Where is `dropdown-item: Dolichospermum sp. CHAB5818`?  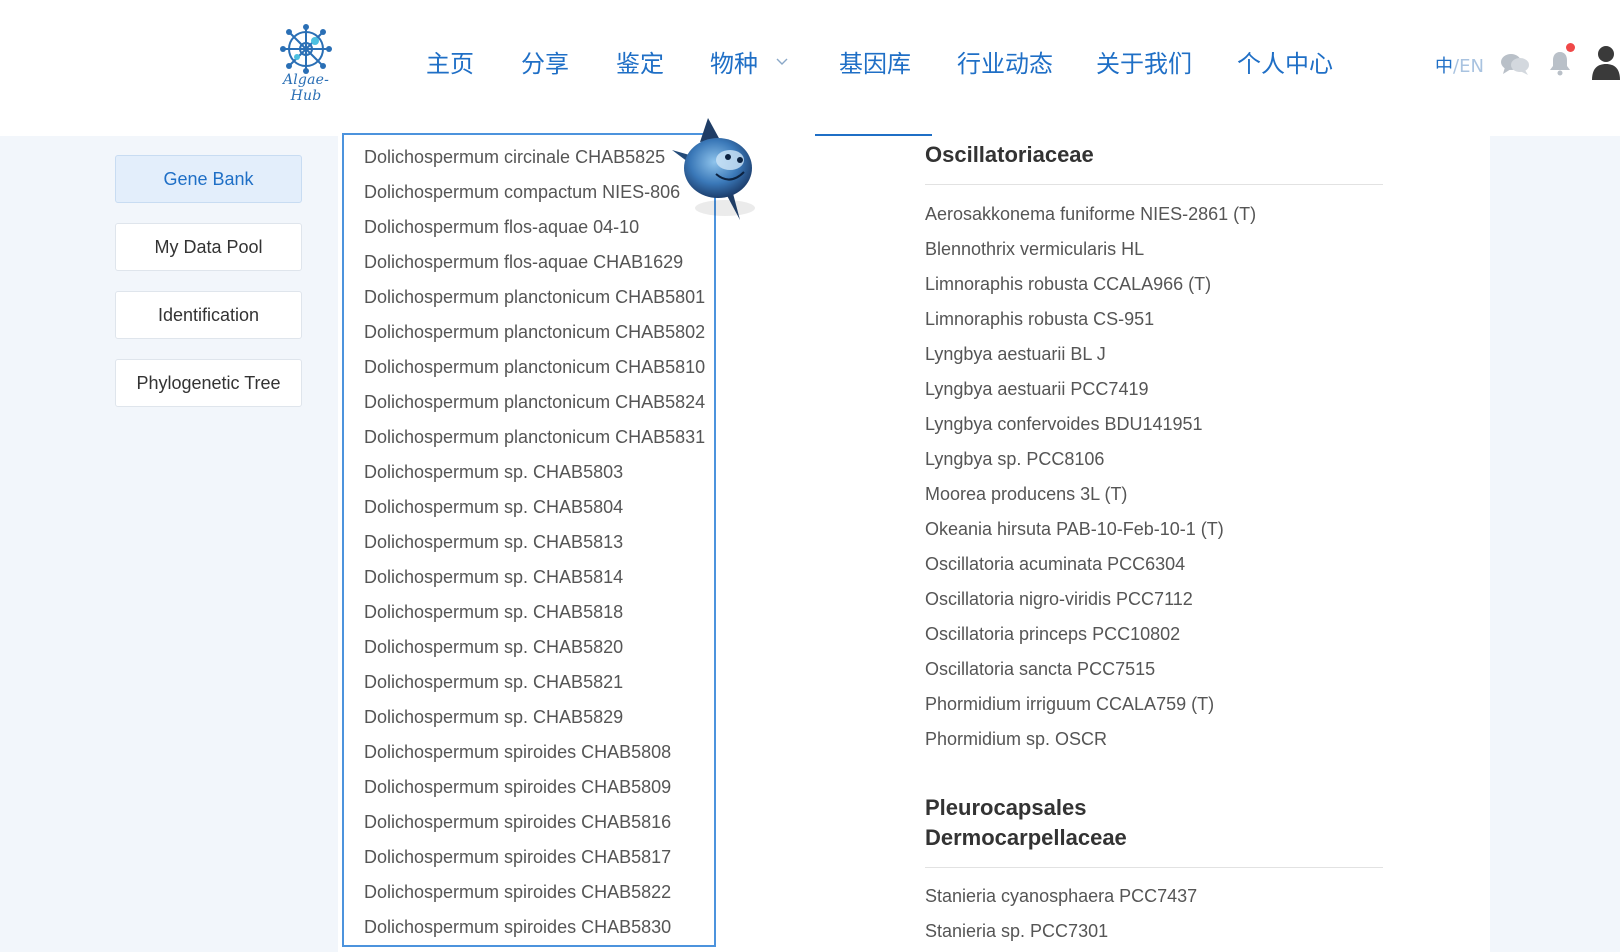
dropdown-item: Dolichospermum sp. CHAB5818 is located at coordinates (493, 612).